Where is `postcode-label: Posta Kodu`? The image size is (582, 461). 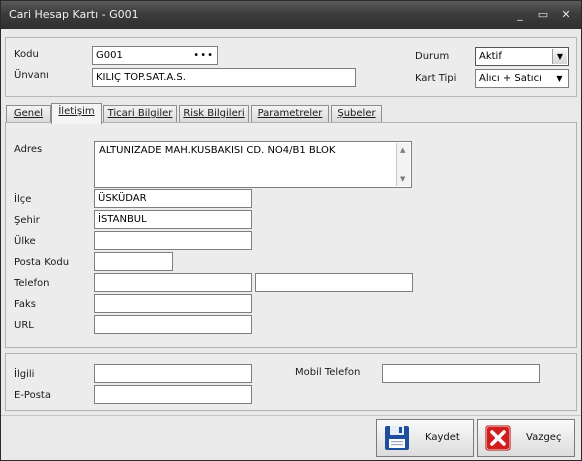 postcode-label: Posta Kodu is located at coordinates (42, 262).